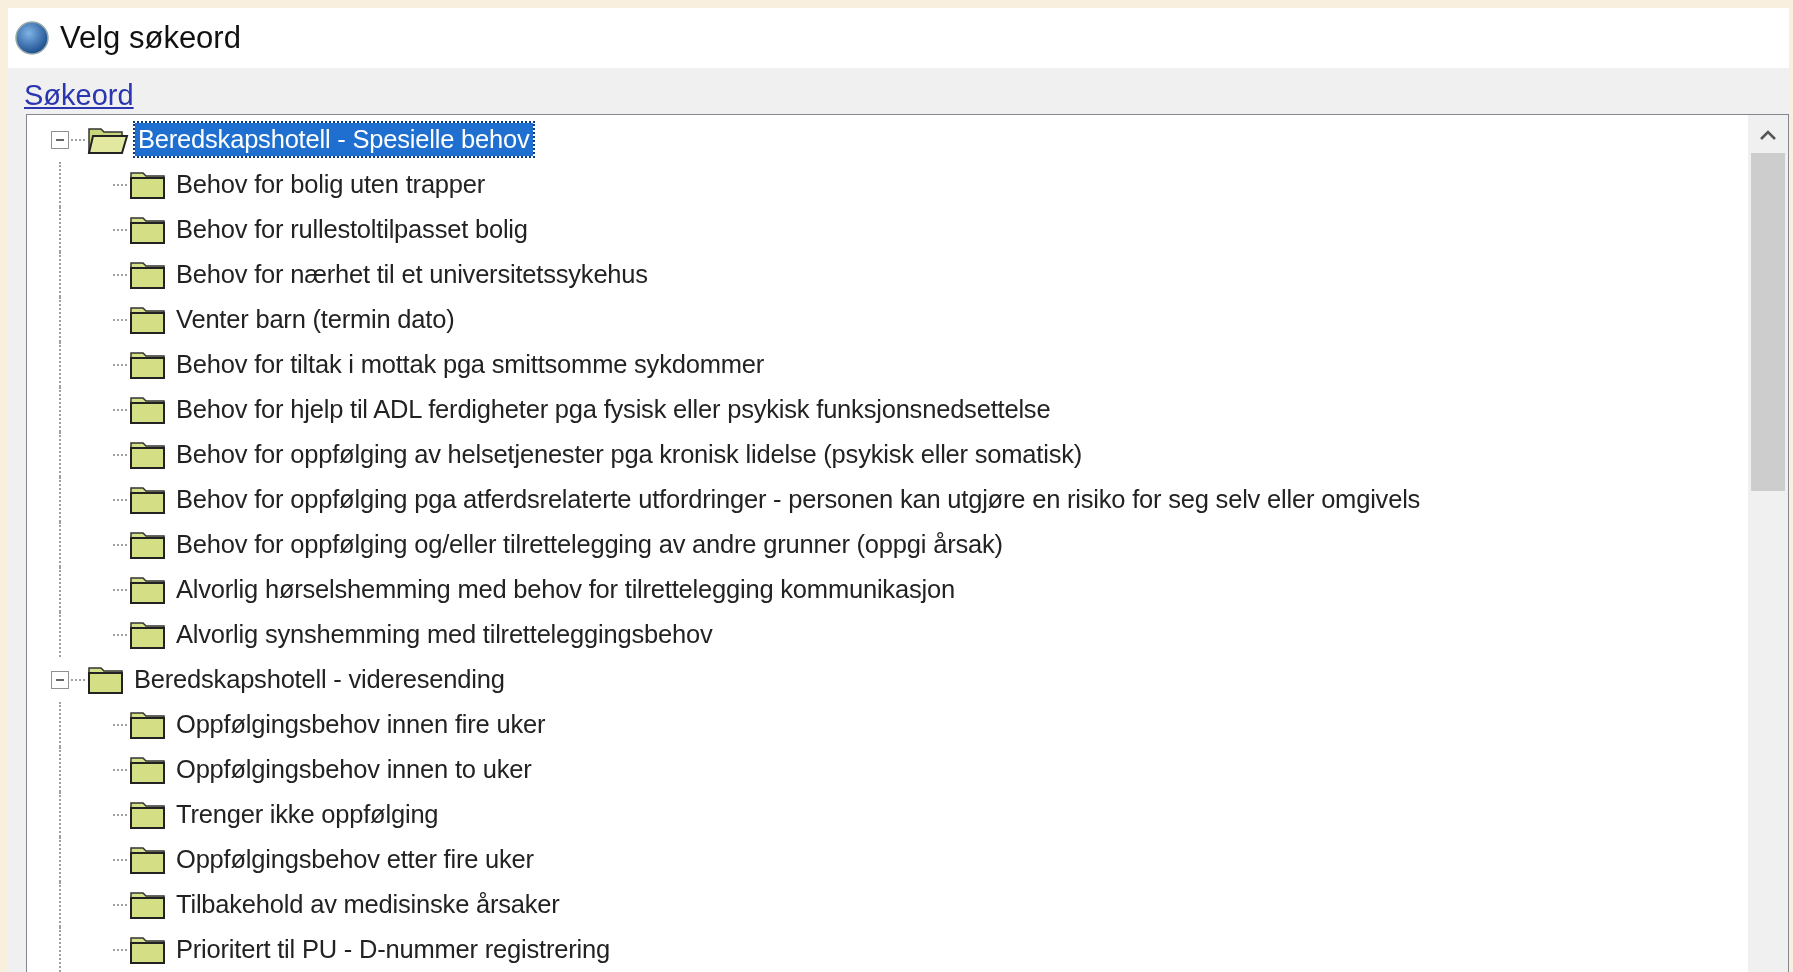 Image resolution: width=1793 pixels, height=972 pixels. I want to click on tree-node: Behov for rullestoltilpasset bolig, so click(352, 229).